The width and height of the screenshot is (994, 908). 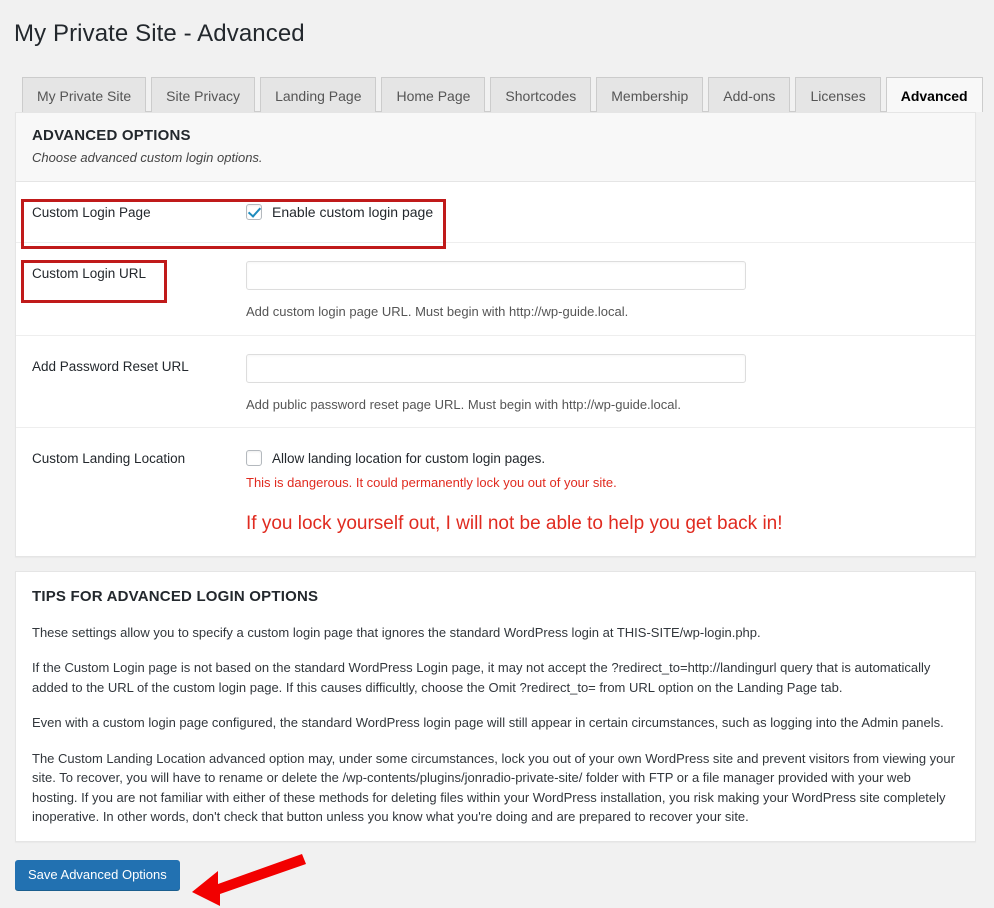 What do you see at coordinates (318, 95) in the screenshot?
I see `tab-landing-page: Landing Page` at bounding box center [318, 95].